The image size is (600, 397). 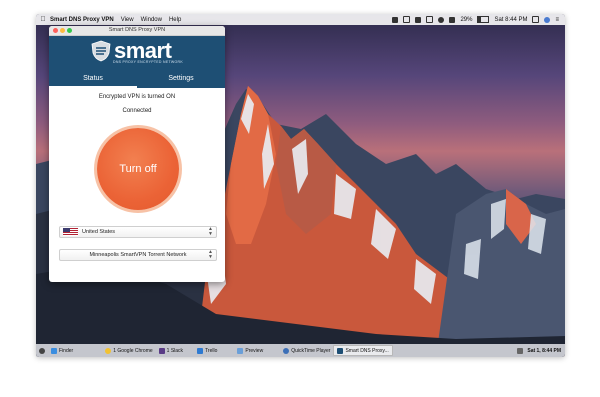 What do you see at coordinates (151, 20) in the screenshot?
I see `menu-window: Window` at bounding box center [151, 20].